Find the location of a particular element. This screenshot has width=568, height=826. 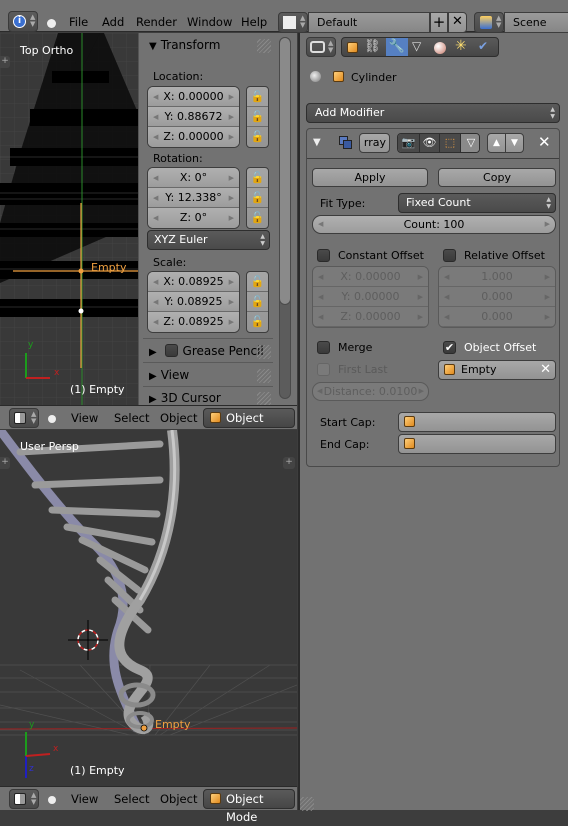

offset-object-field: Empty ✕ is located at coordinates (497, 370).